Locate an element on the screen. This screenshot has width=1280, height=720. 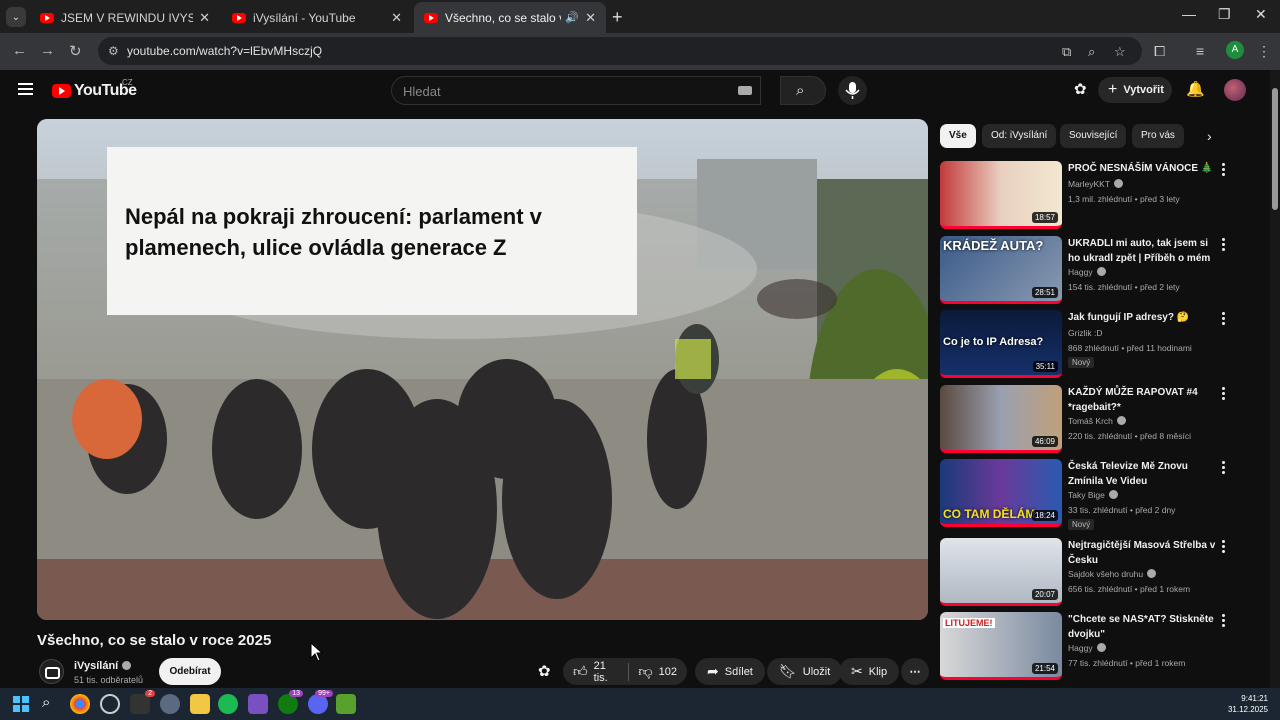
clock-app-icon is located at coordinates (110, 704).